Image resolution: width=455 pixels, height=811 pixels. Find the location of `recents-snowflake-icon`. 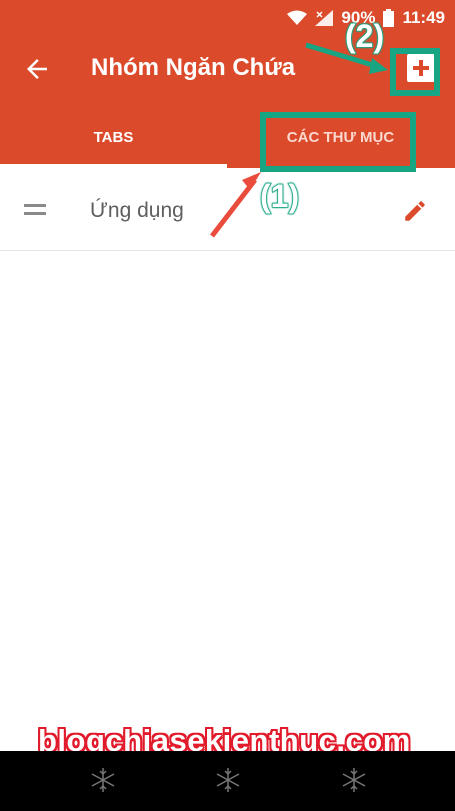

recents-snowflake-icon is located at coordinates (354, 780).